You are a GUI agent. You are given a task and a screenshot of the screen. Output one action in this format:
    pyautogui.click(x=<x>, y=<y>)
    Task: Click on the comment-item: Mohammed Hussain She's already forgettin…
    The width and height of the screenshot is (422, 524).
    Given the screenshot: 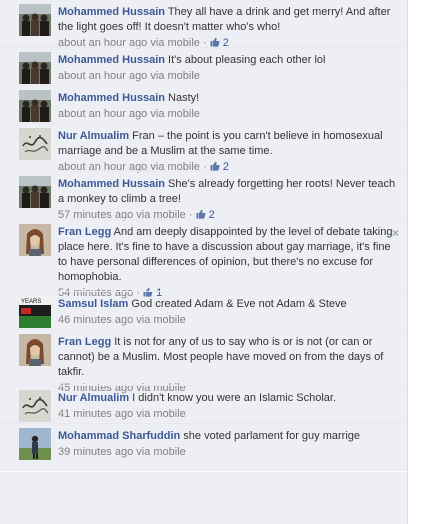 What is the action you would take?
    pyautogui.click(x=203, y=197)
    